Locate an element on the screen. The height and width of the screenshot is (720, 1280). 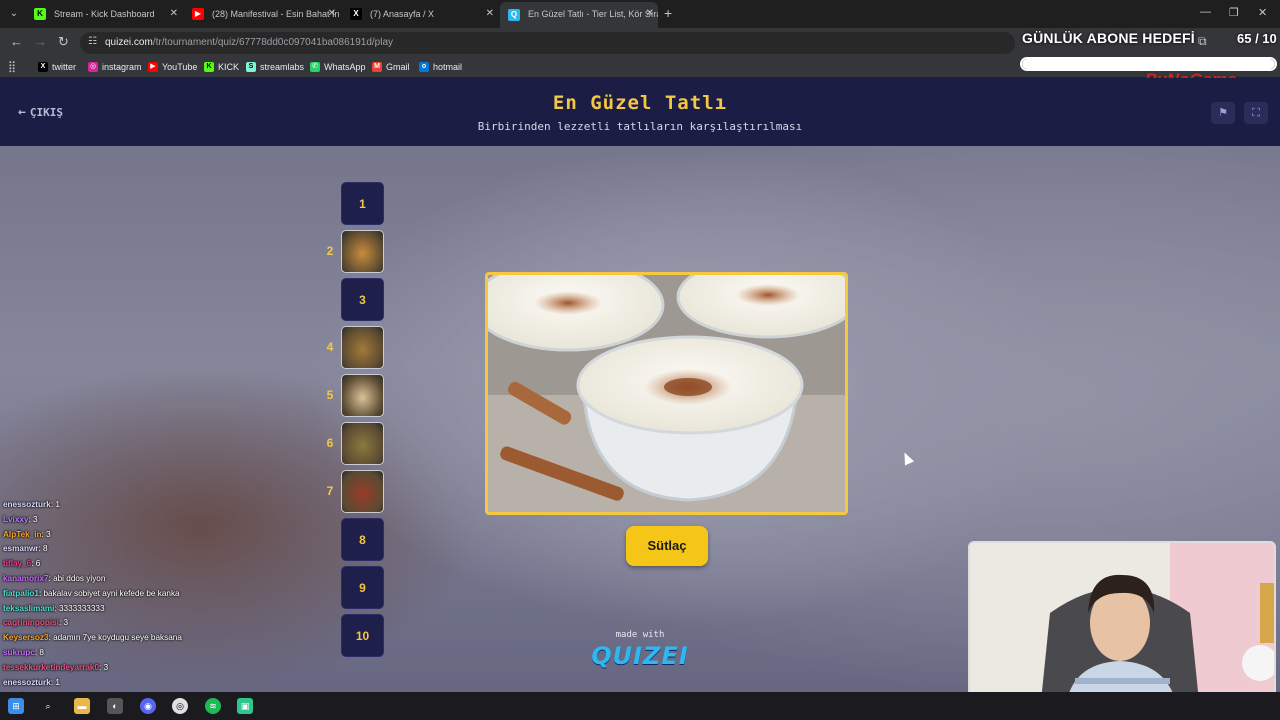
slot-rank-number: 2 is located at coordinates (330, 251).